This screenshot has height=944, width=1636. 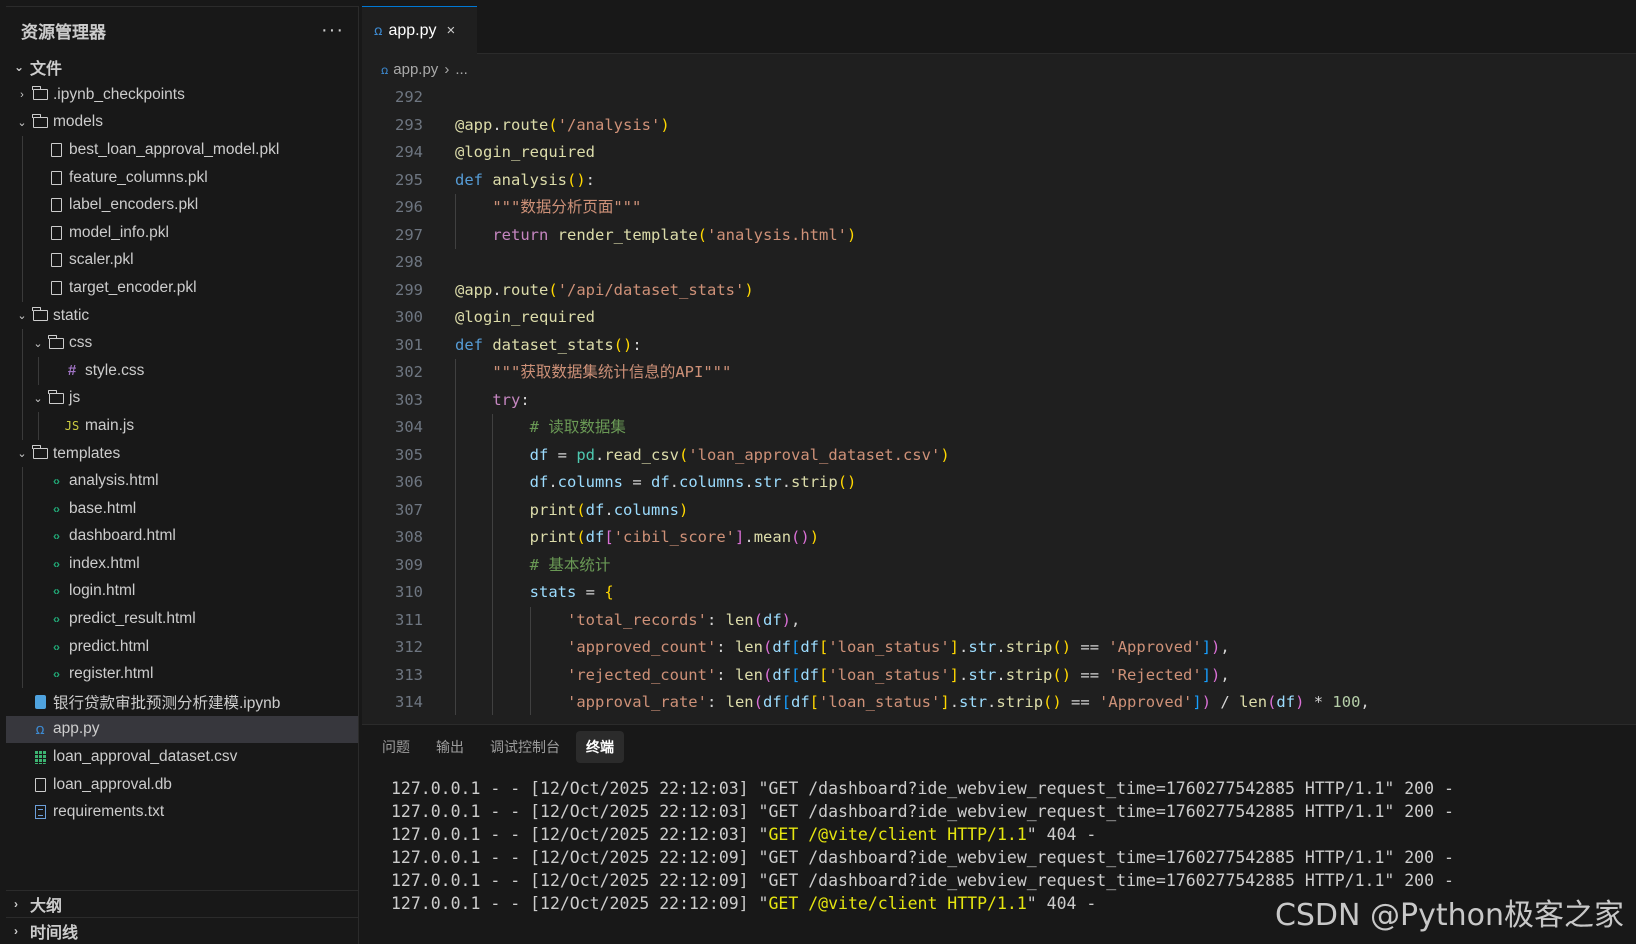 What do you see at coordinates (182, 812) in the screenshot?
I see `tree-item: requirements.txt` at bounding box center [182, 812].